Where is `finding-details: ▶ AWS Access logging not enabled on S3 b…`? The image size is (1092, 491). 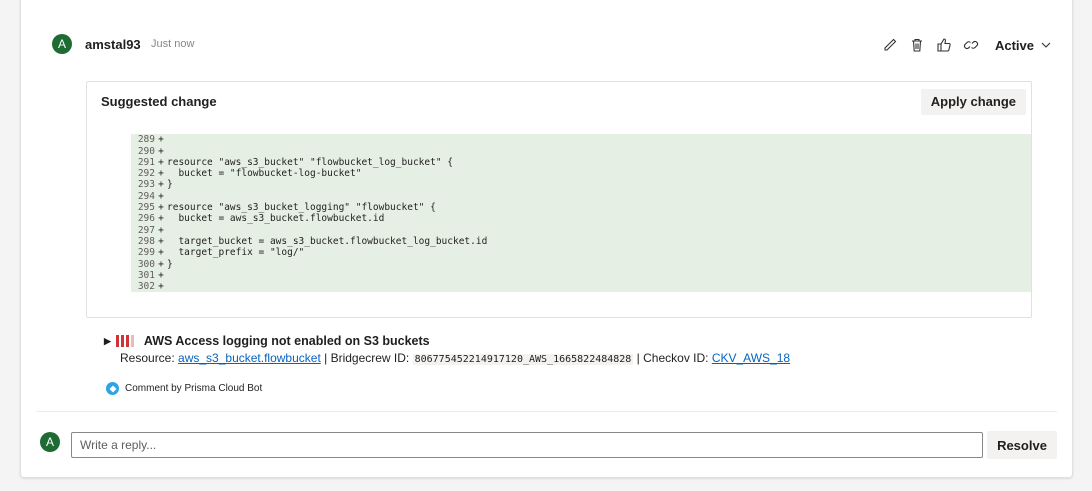 finding-details: ▶ AWS Access logging not enabled on S3 b… is located at coordinates (578, 349).